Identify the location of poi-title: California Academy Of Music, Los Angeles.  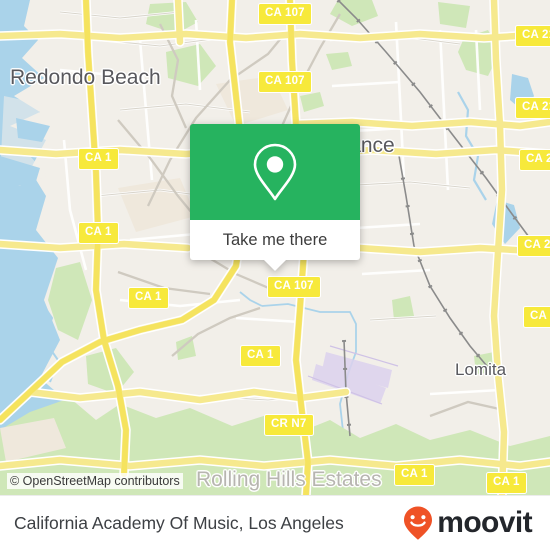
(179, 522).